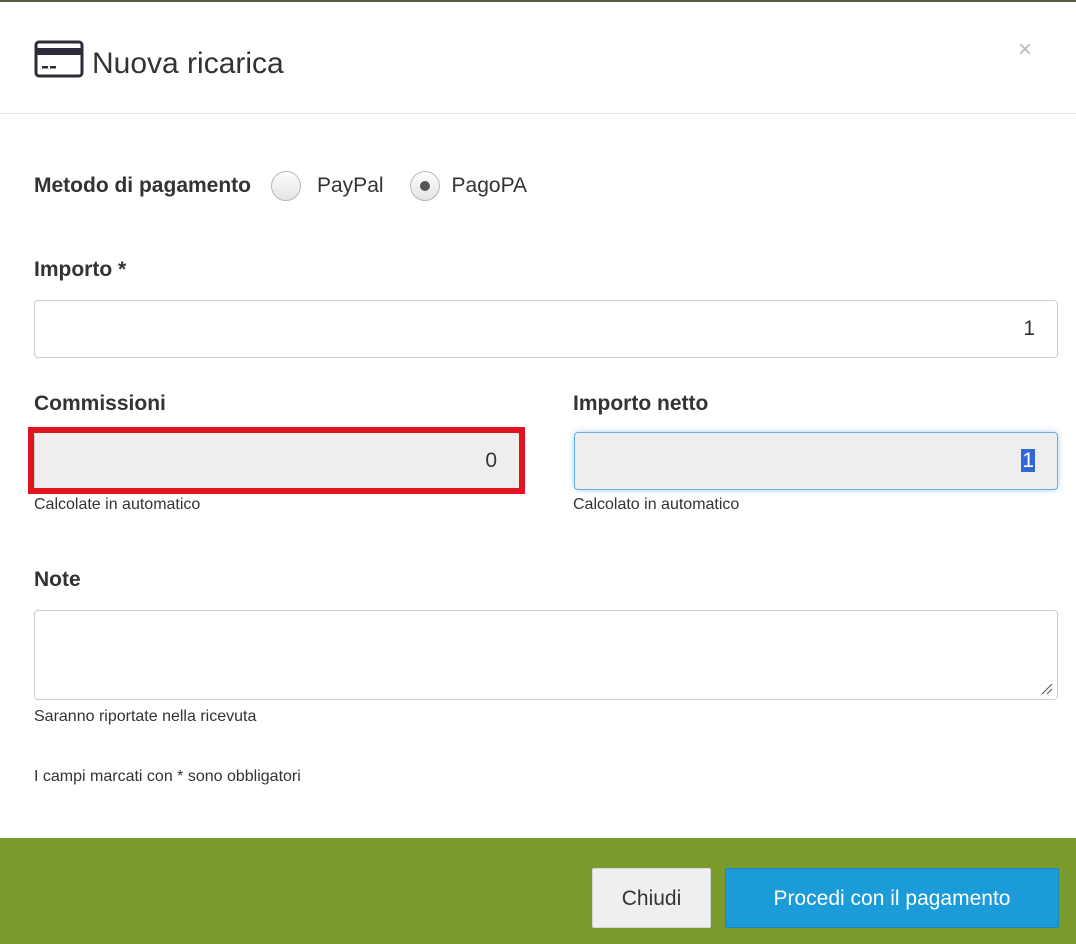  Describe the element at coordinates (546, 655) in the screenshot. I see `note-textarea` at that location.